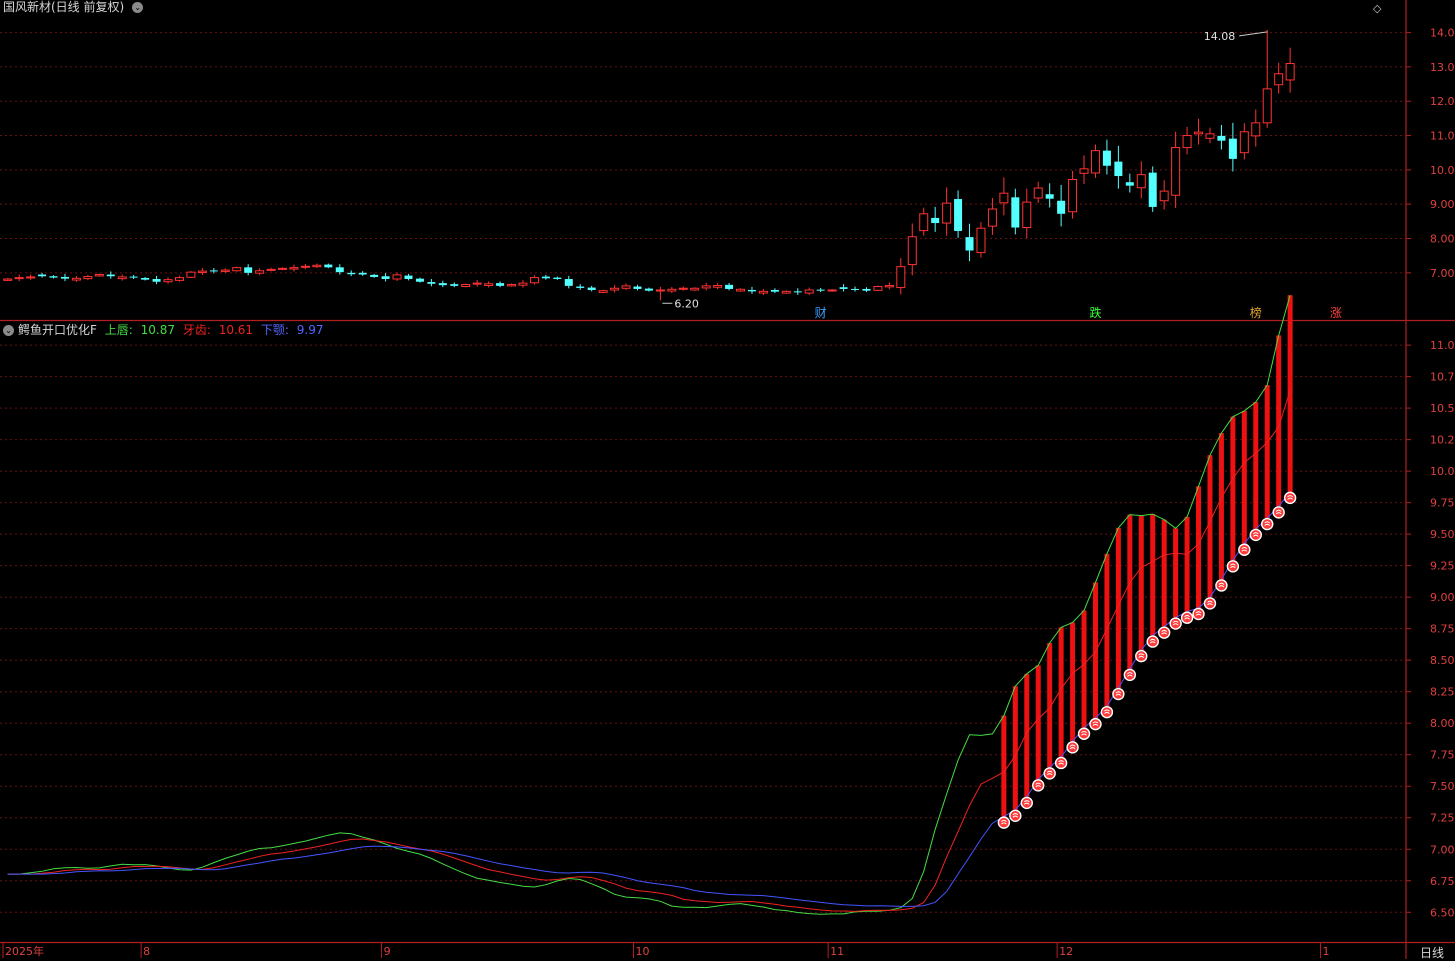 This screenshot has width=1455, height=961. What do you see at coordinates (1066, 951) in the screenshot?
I see `date-tick-label: 12` at bounding box center [1066, 951].